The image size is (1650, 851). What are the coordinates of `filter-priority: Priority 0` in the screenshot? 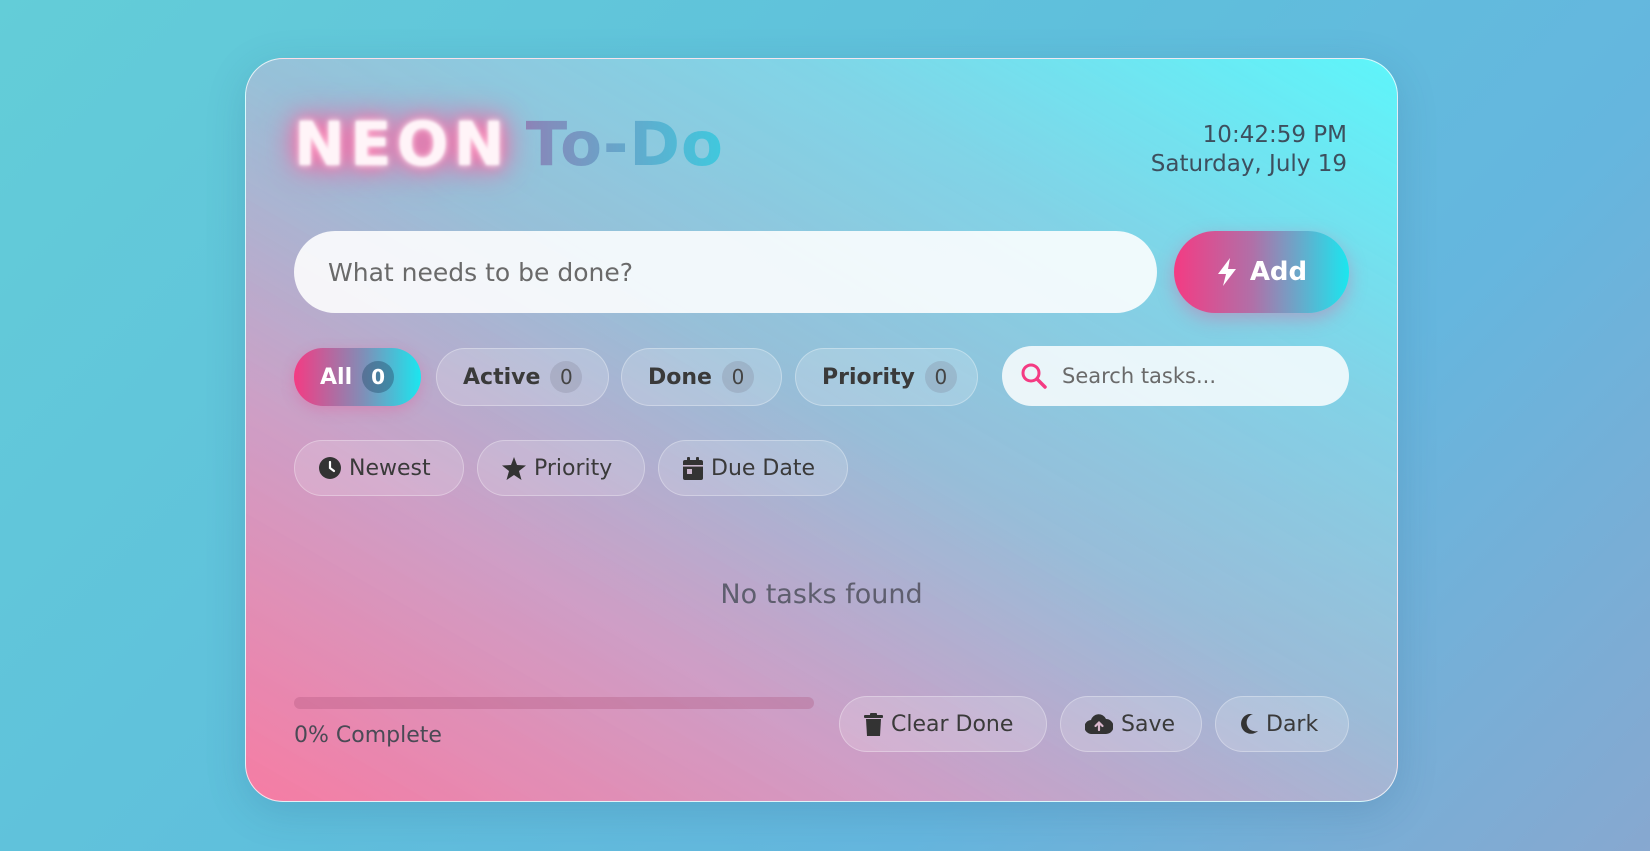 It's located at (886, 377).